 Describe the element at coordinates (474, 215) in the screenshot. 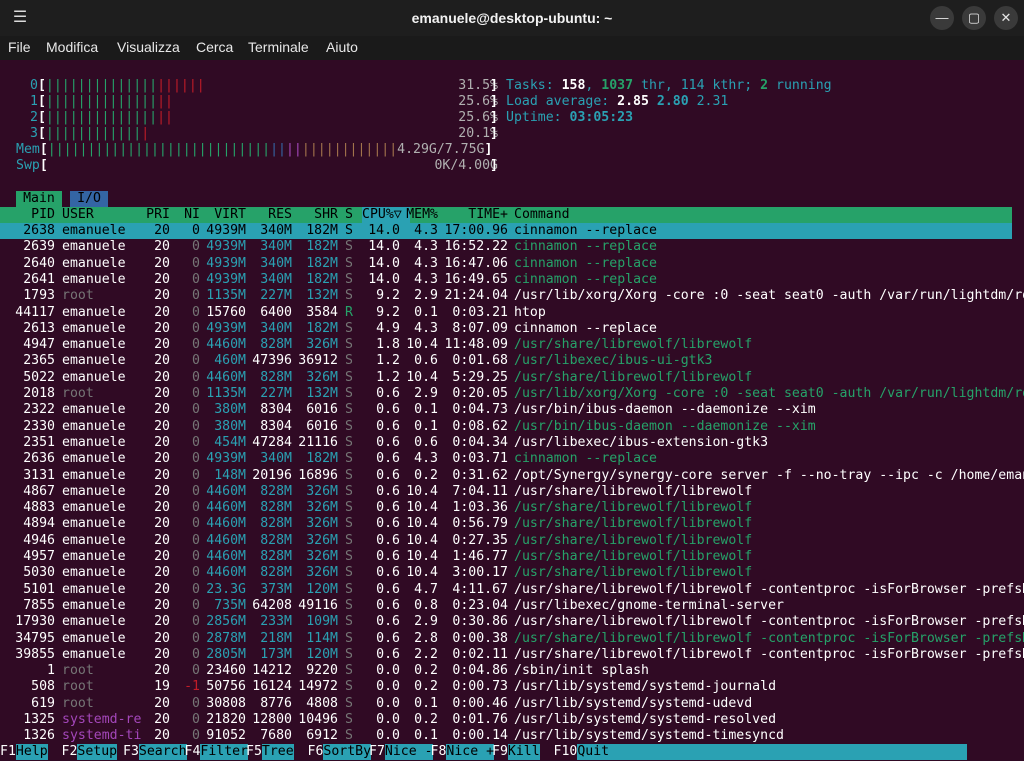

I see `col-time: TIME+` at that location.